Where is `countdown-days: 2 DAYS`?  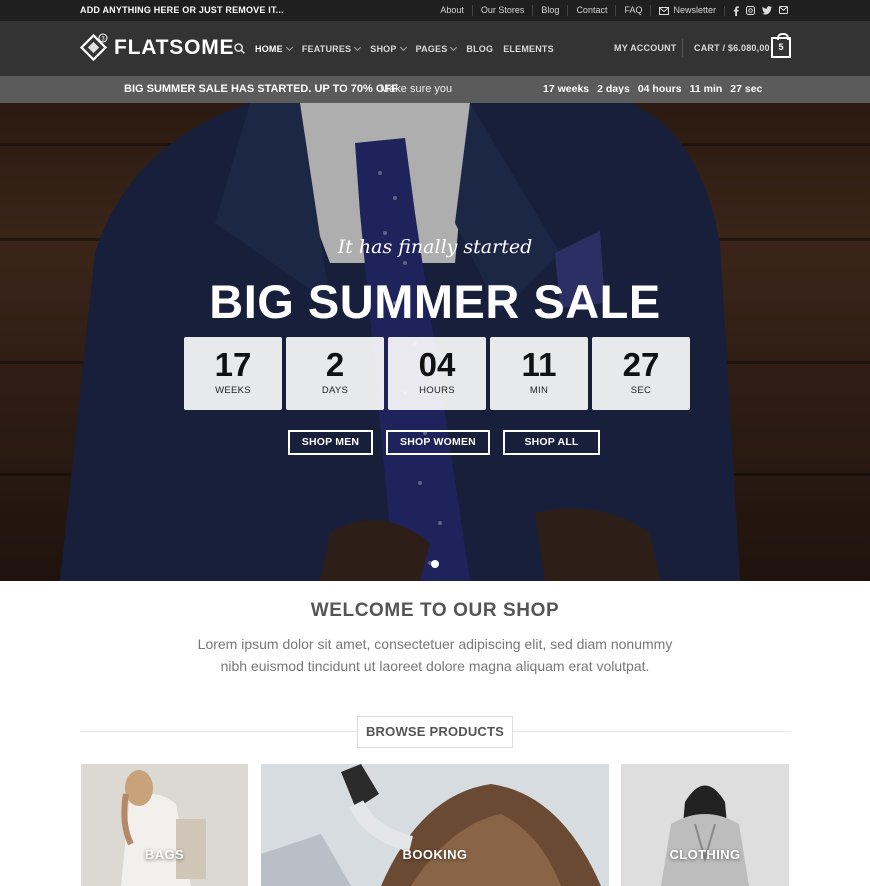 countdown-days: 2 DAYS is located at coordinates (335, 373).